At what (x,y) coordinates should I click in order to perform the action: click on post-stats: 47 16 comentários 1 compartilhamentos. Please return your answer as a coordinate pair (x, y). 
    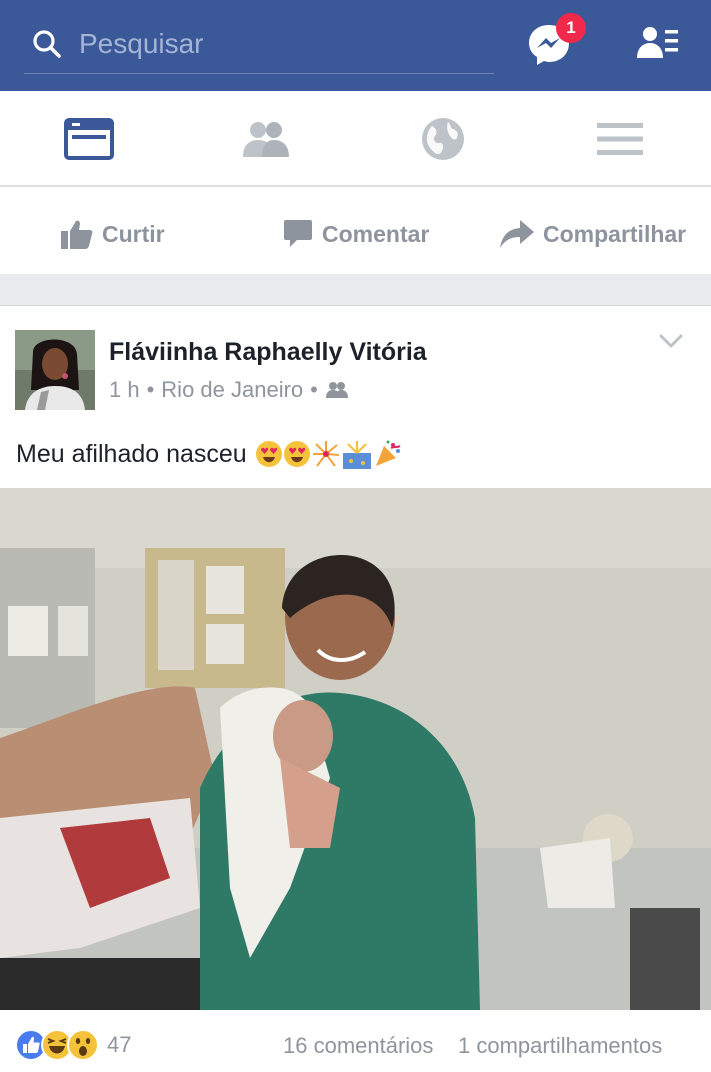
    Looking at the image, I should click on (355, 1046).